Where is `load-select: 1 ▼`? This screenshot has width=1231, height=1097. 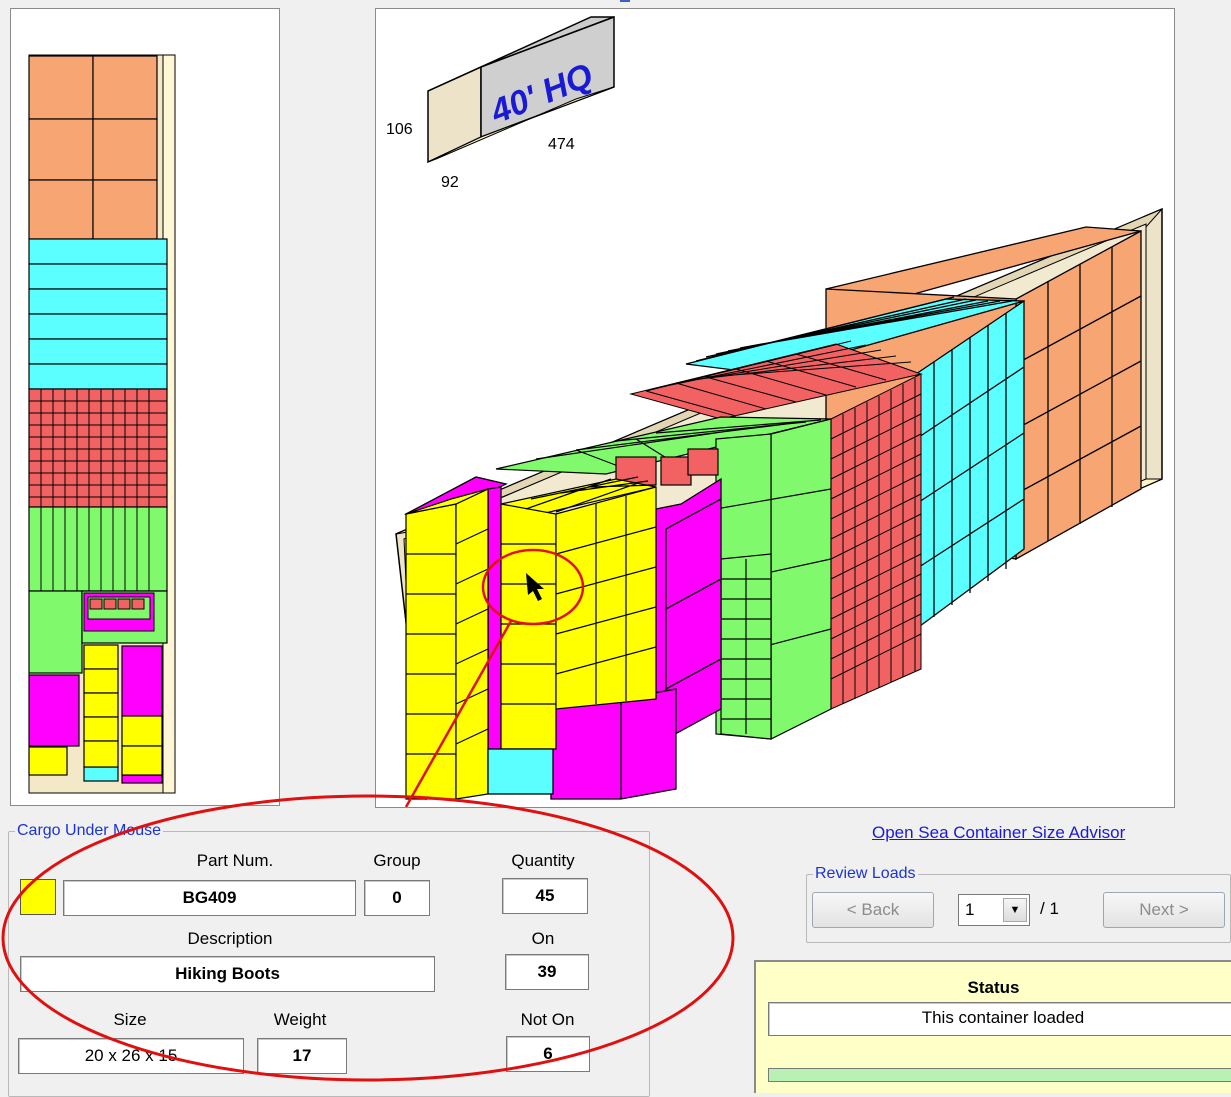
load-select: 1 ▼ is located at coordinates (994, 910).